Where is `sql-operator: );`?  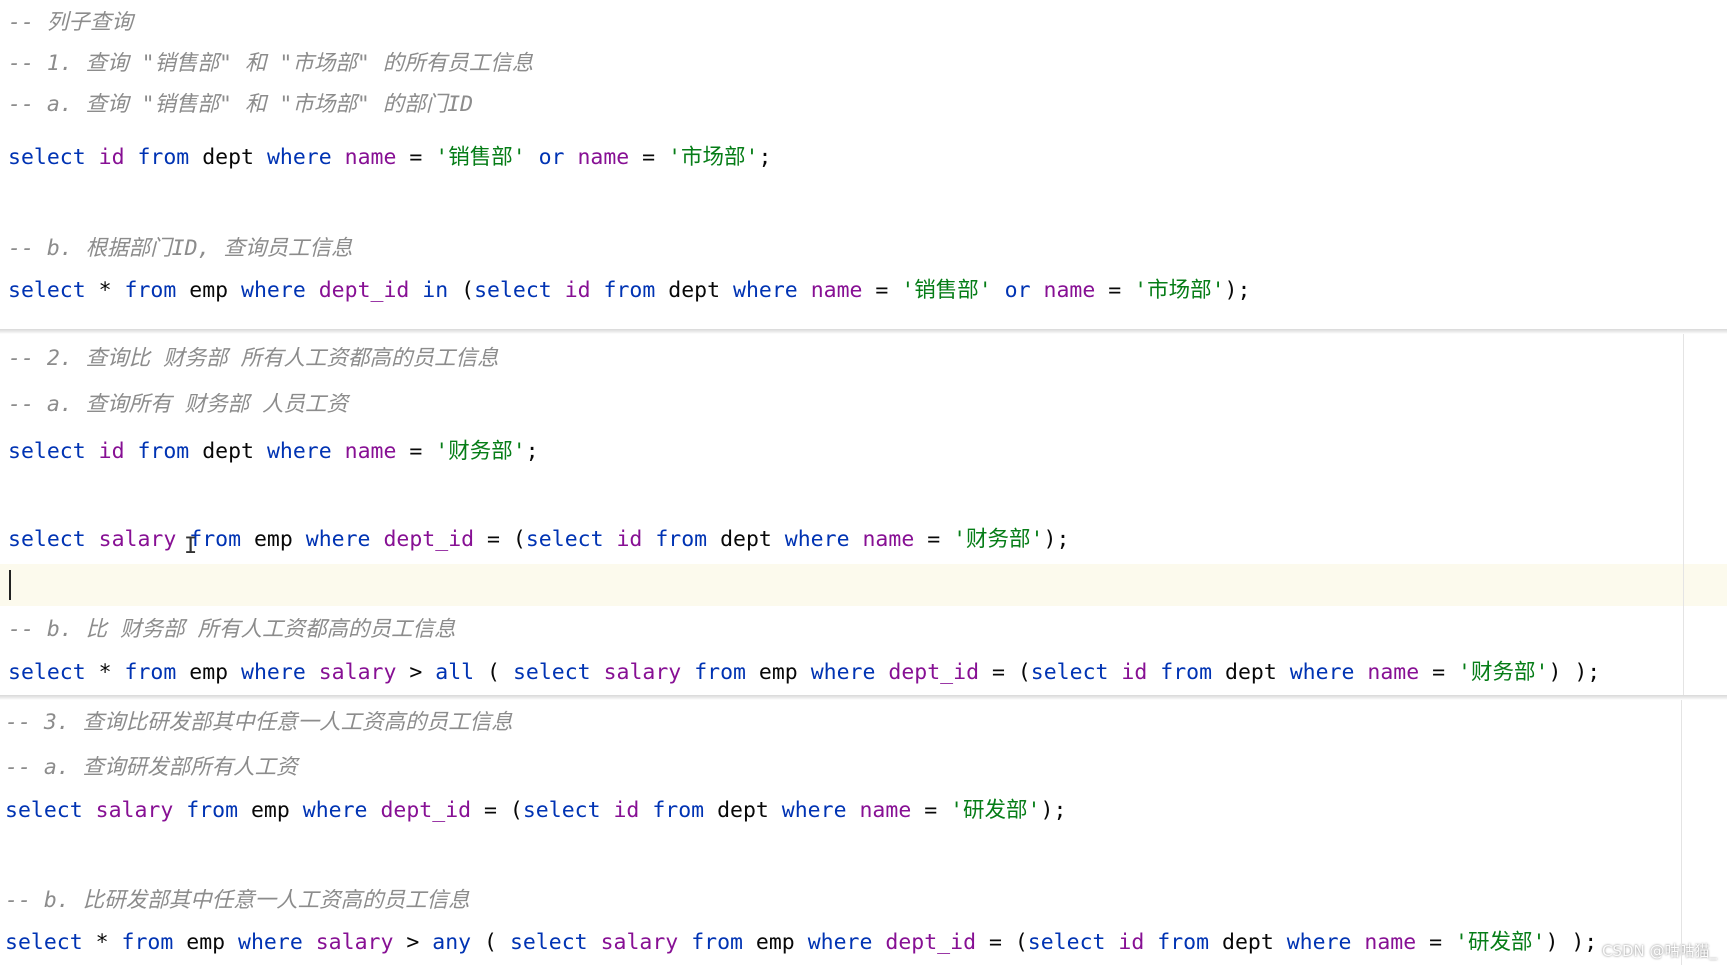 sql-operator: ); is located at coordinates (1053, 810).